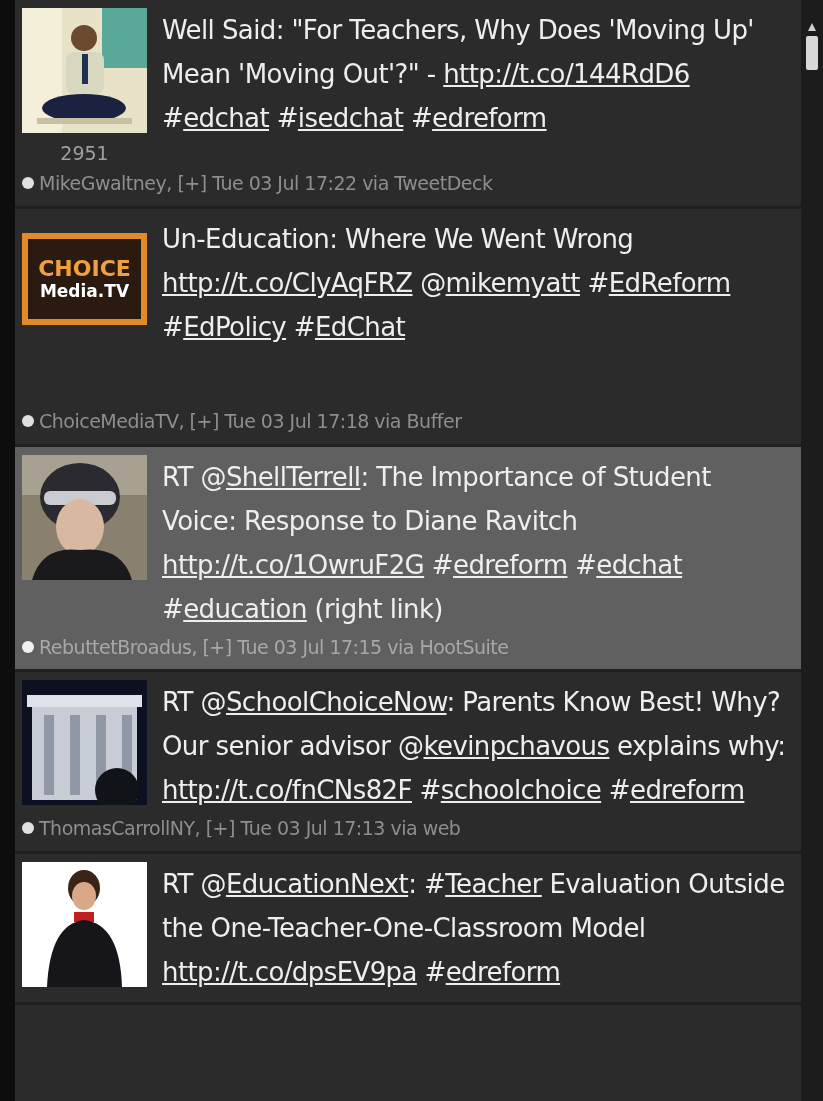 The image size is (823, 1101). I want to click on tweet-meta: MikeGwaltney, [+] Tue 03 Jul 17:22 via TweetDeck, so click(266, 183).